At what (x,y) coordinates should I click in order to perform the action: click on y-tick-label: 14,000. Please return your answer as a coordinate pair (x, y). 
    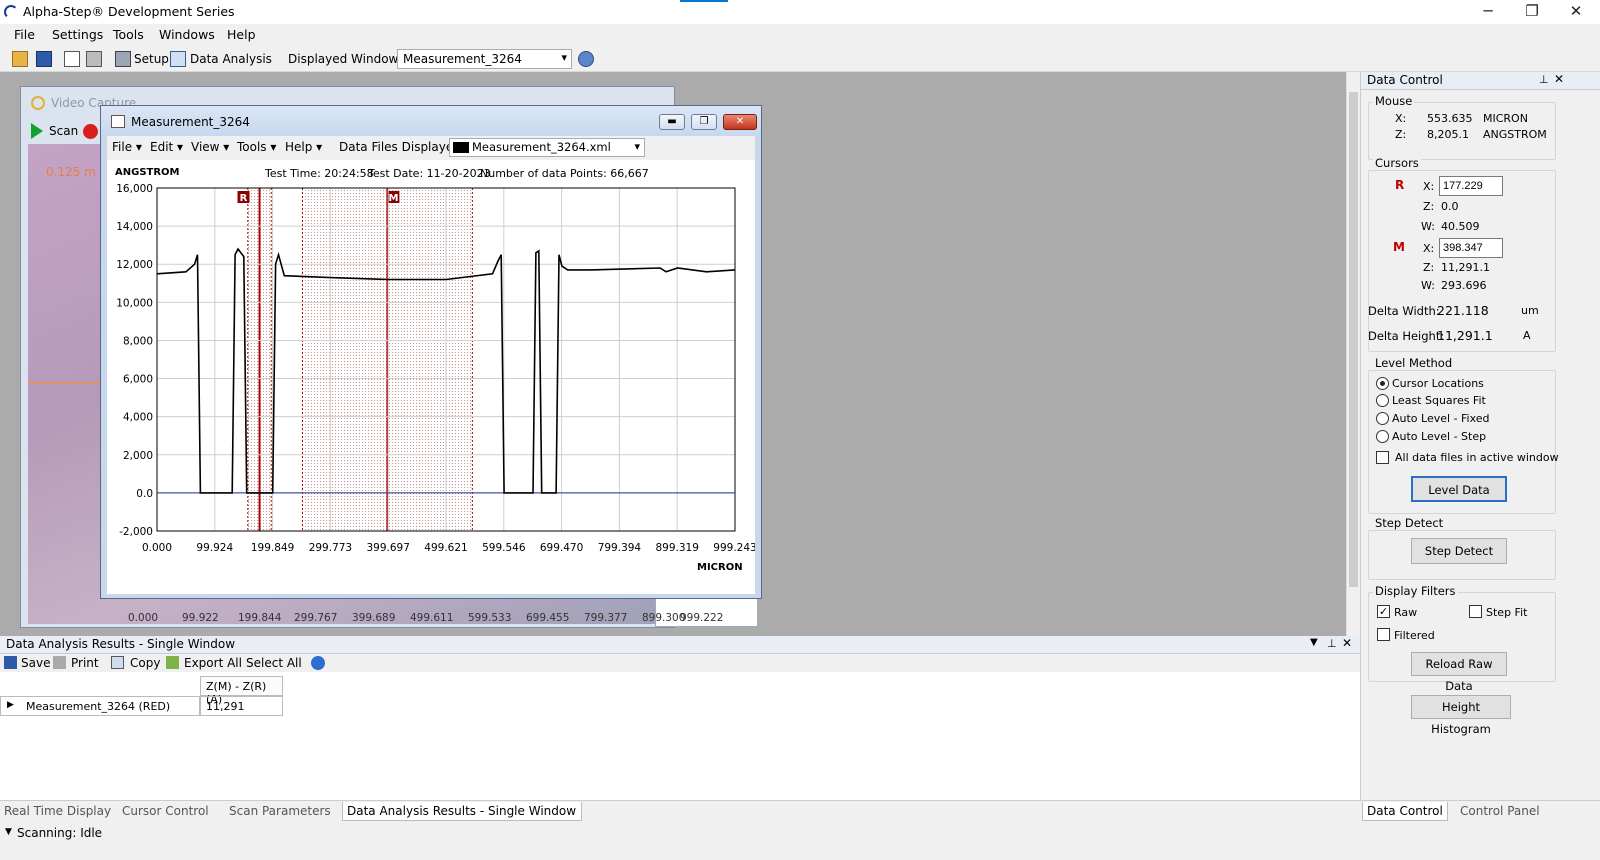
    Looking at the image, I should click on (134, 227).